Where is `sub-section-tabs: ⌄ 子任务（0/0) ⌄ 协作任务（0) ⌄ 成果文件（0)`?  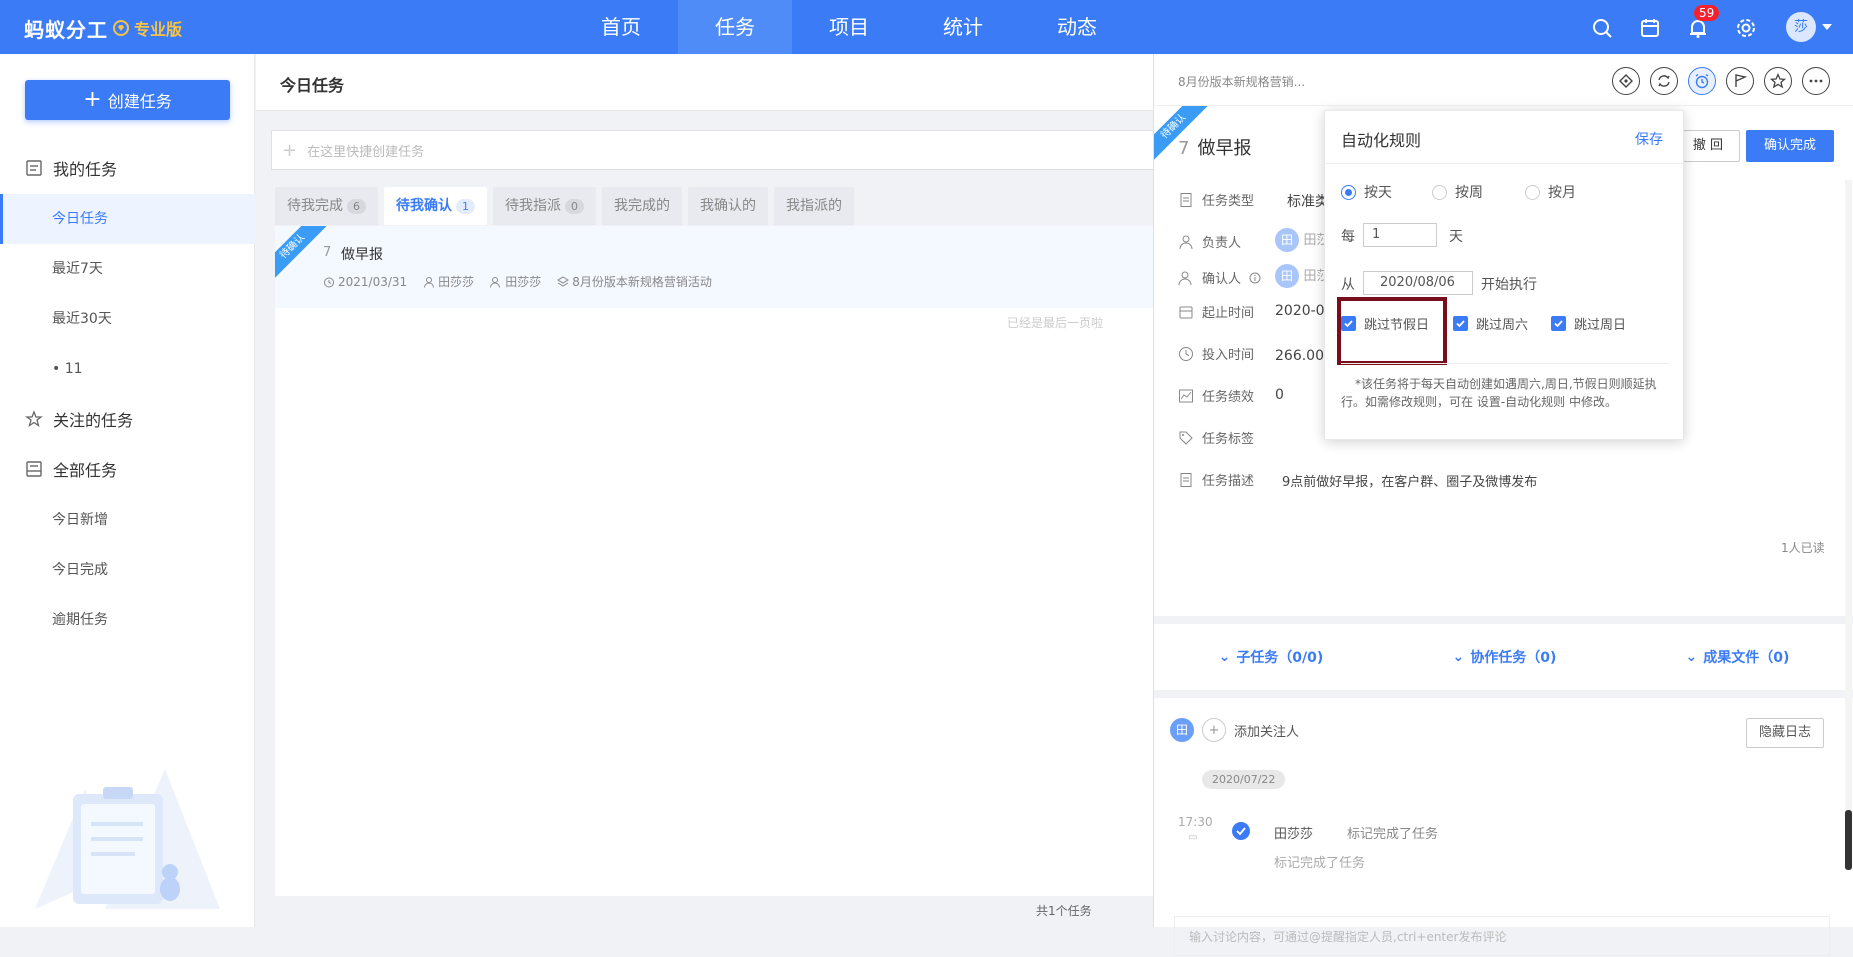
sub-section-tabs: ⌄ 子任务（0/0) ⌄ 协作任务（0) ⌄ 成果文件（0) is located at coordinates (1503, 657).